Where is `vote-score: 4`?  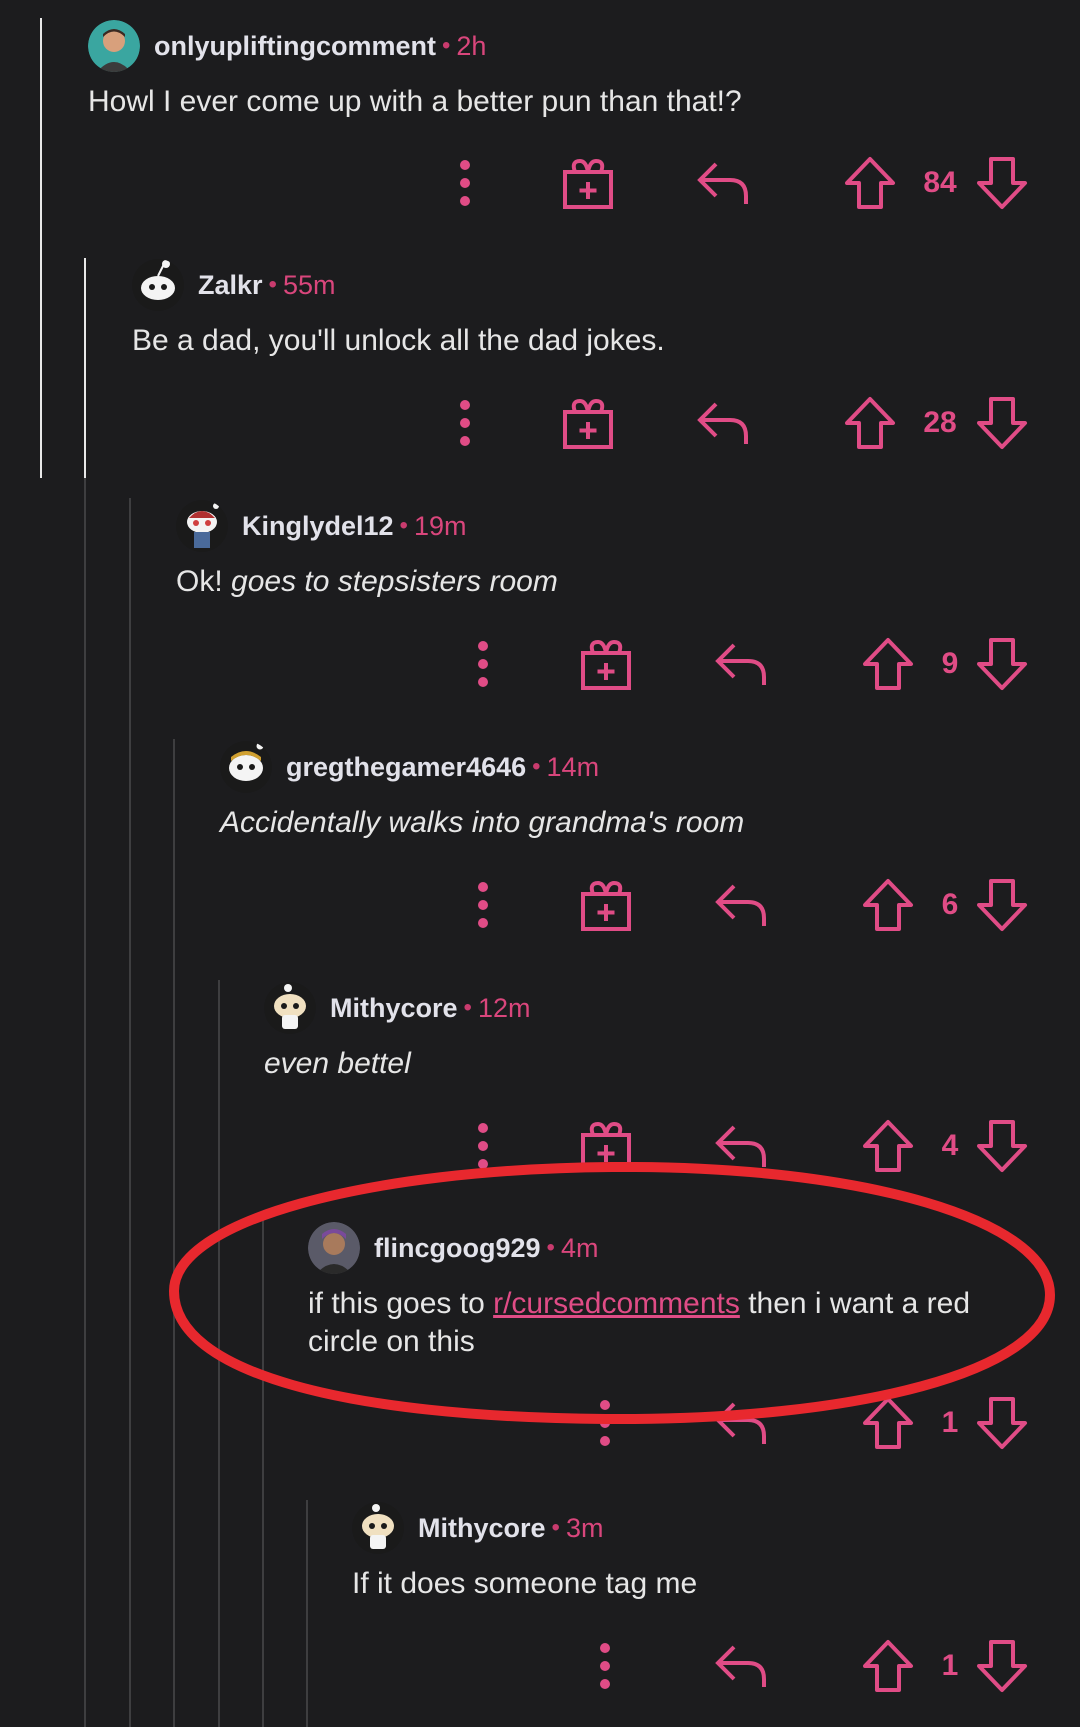 vote-score: 4 is located at coordinates (950, 1145).